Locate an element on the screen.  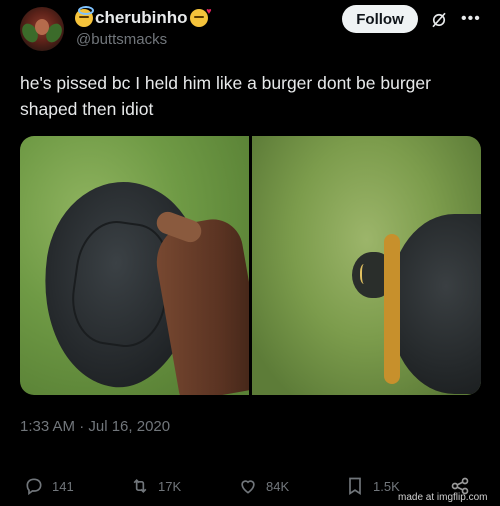
reply-button: 141 is located at coordinates (49, 486).